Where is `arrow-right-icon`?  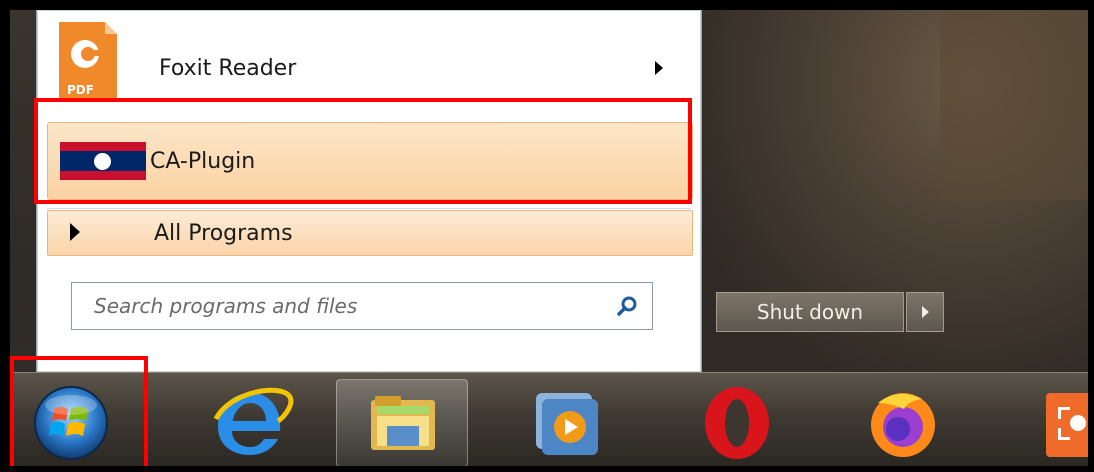
arrow-right-icon is located at coordinates (925, 312).